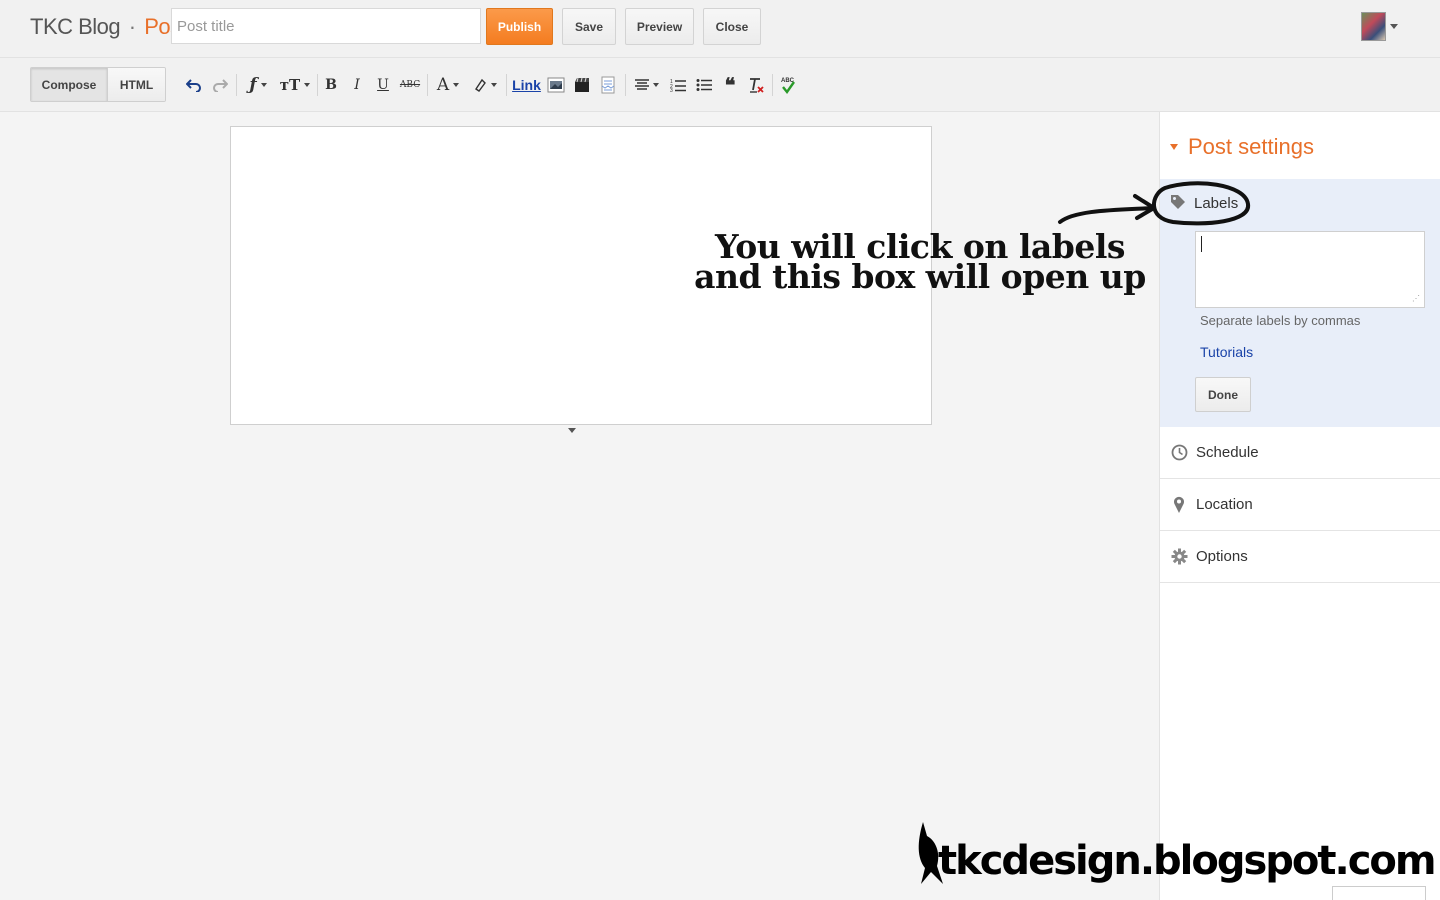  Describe the element at coordinates (1226, 352) in the screenshot. I see `label-suggestion-link: Tutorials` at that location.